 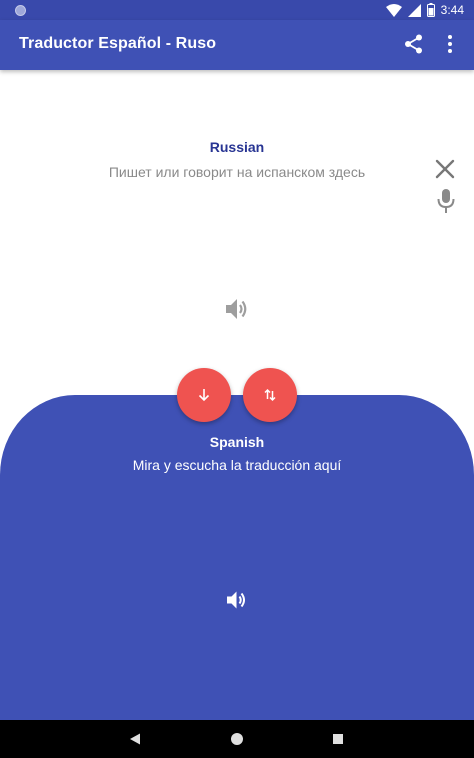 I want to click on navigation-bar, so click(x=237, y=739).